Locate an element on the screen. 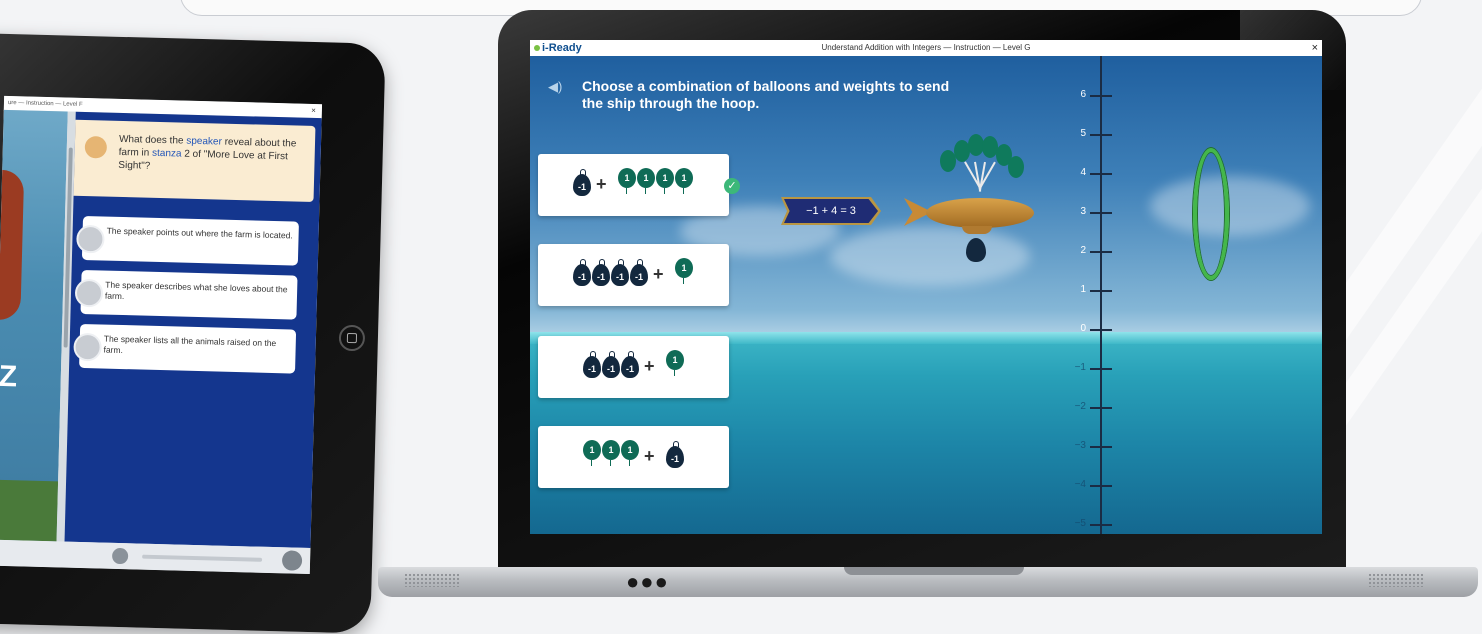 The width and height of the screenshot is (1482, 634). number-line-label: 1 is located at coordinates (1083, 289).